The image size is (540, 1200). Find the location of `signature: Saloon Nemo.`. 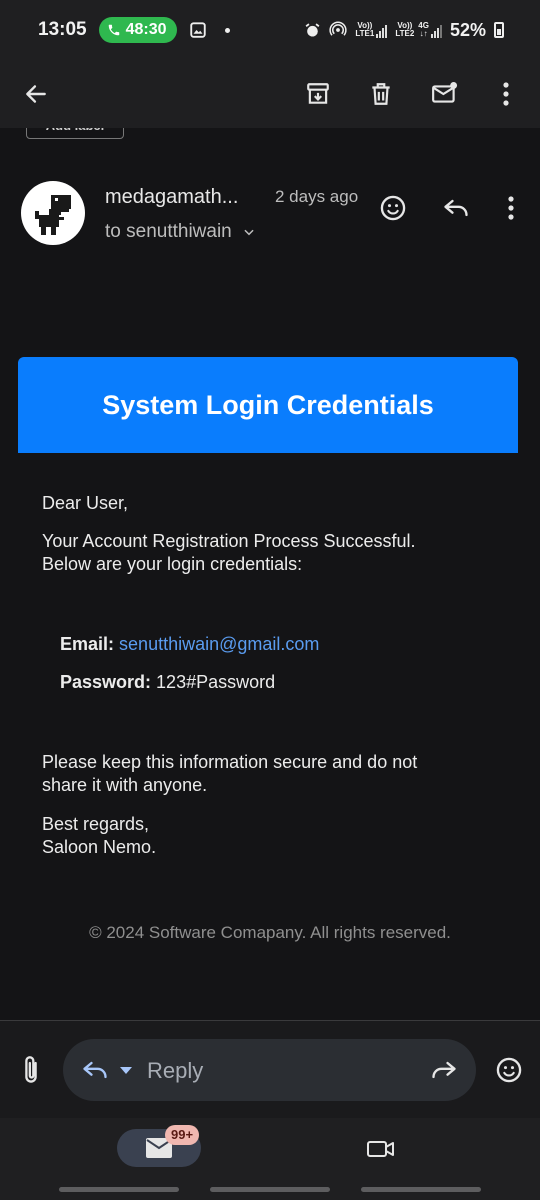

signature: Saloon Nemo. is located at coordinates (99, 847).